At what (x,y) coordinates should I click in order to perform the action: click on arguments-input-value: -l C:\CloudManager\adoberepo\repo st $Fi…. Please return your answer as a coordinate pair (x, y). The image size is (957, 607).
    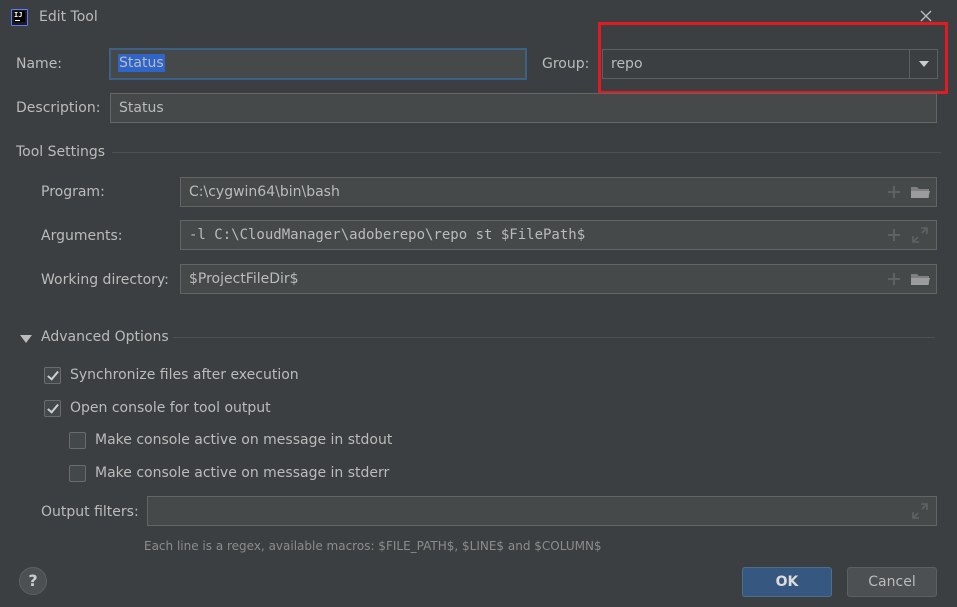
    Looking at the image, I should click on (387, 235).